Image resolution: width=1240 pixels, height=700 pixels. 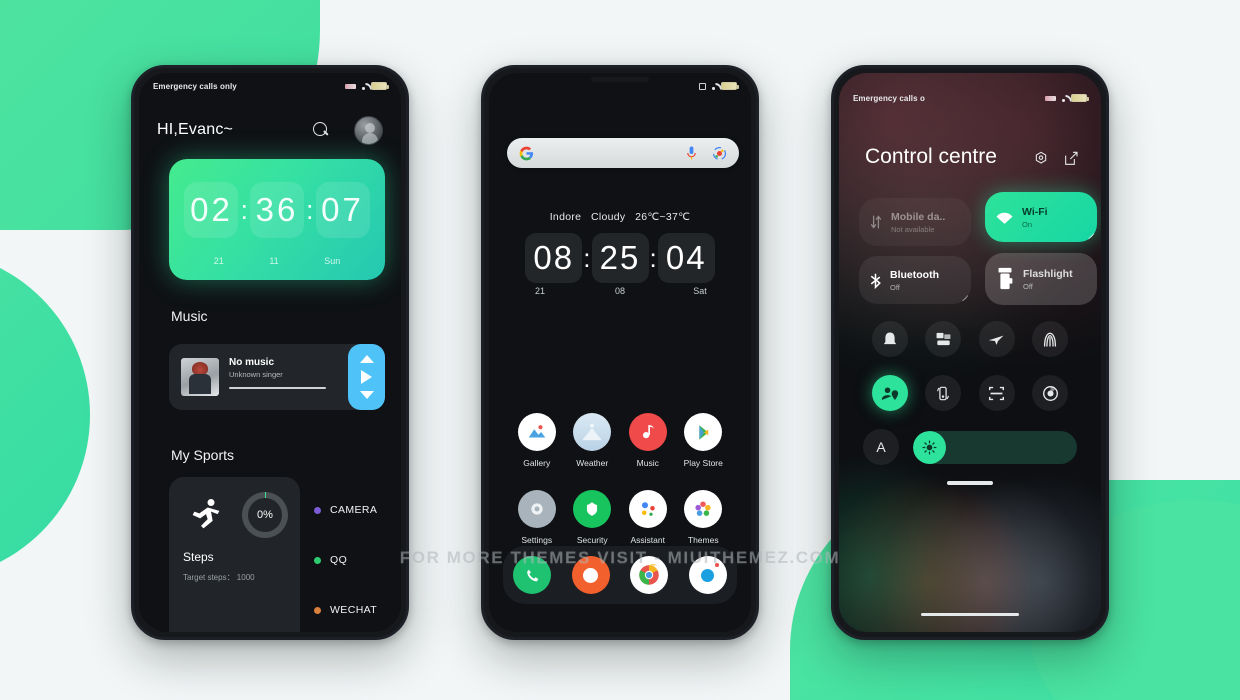 I want to click on music-widget: No music Unknown singer, so click(x=277, y=377).